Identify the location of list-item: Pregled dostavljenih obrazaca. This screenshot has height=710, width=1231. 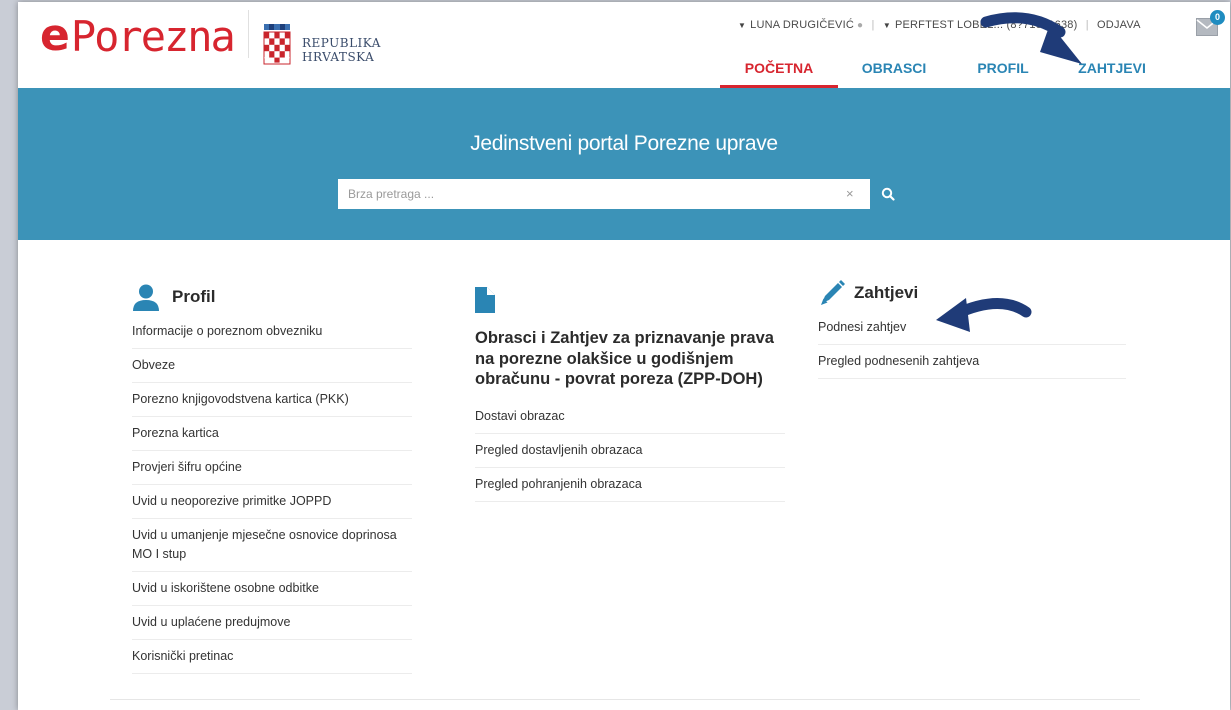
(630, 451).